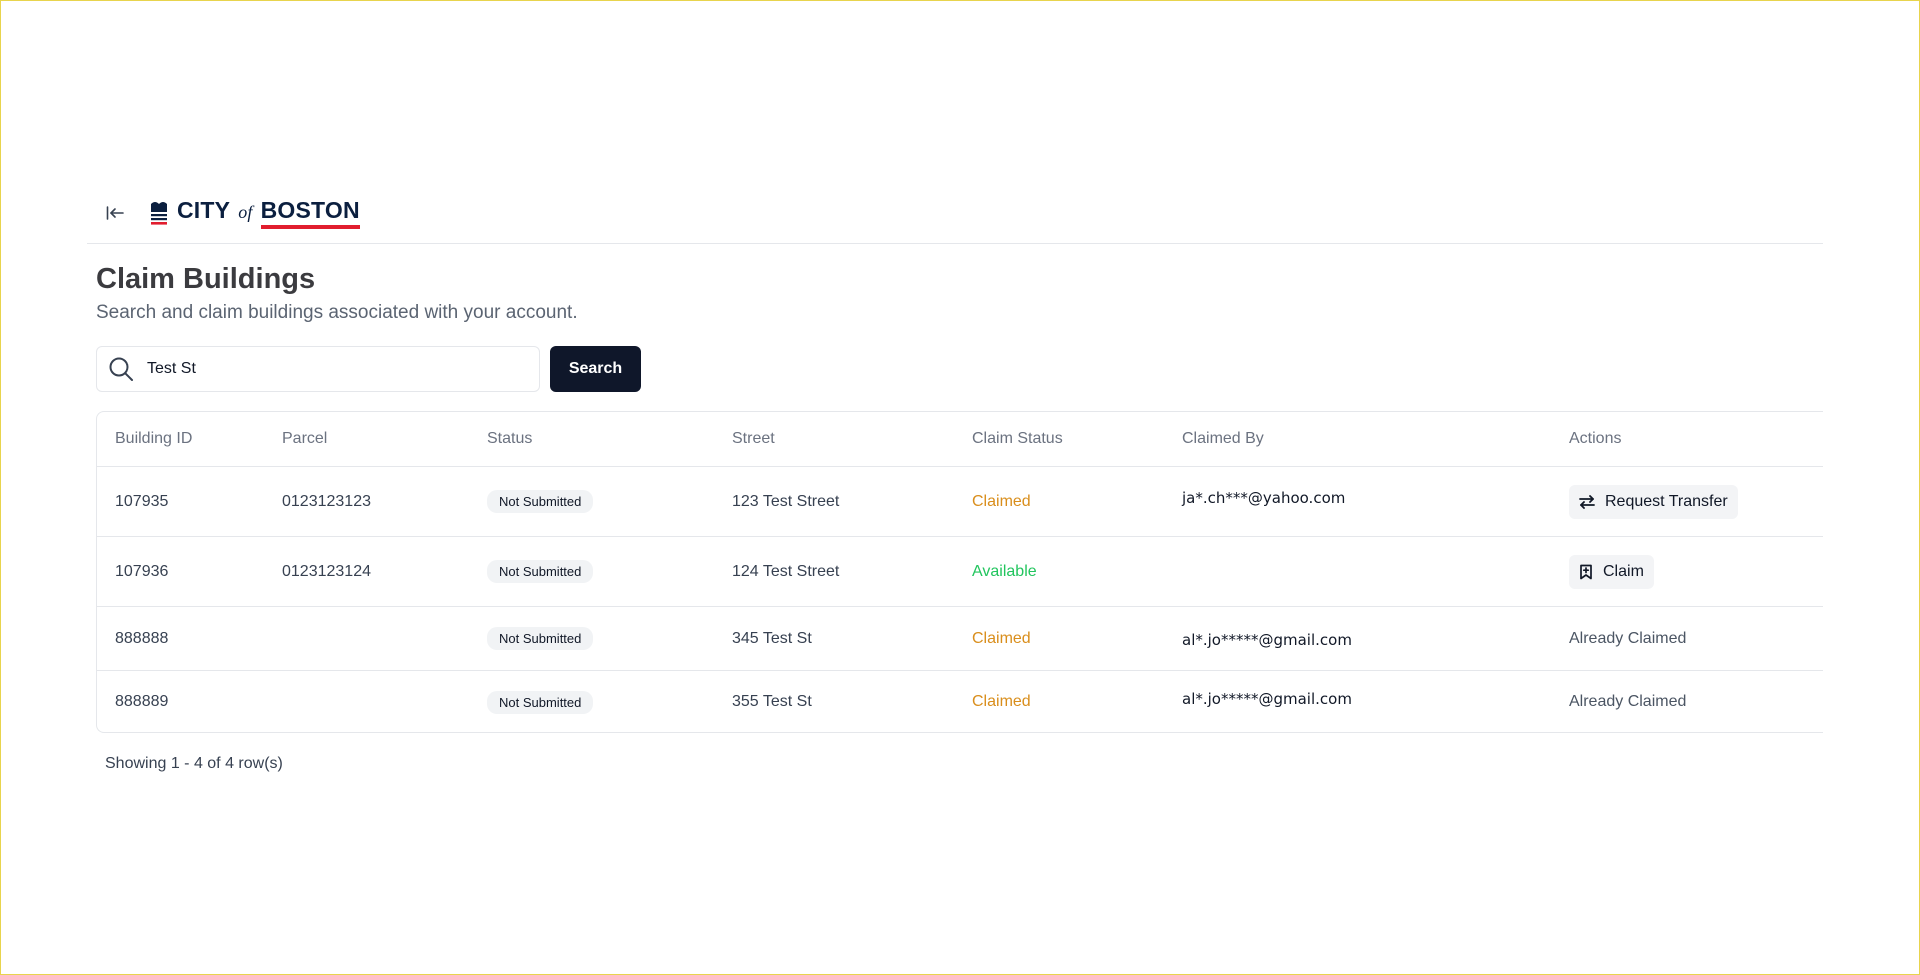  I want to click on claim-button: Claim, so click(1611, 571).